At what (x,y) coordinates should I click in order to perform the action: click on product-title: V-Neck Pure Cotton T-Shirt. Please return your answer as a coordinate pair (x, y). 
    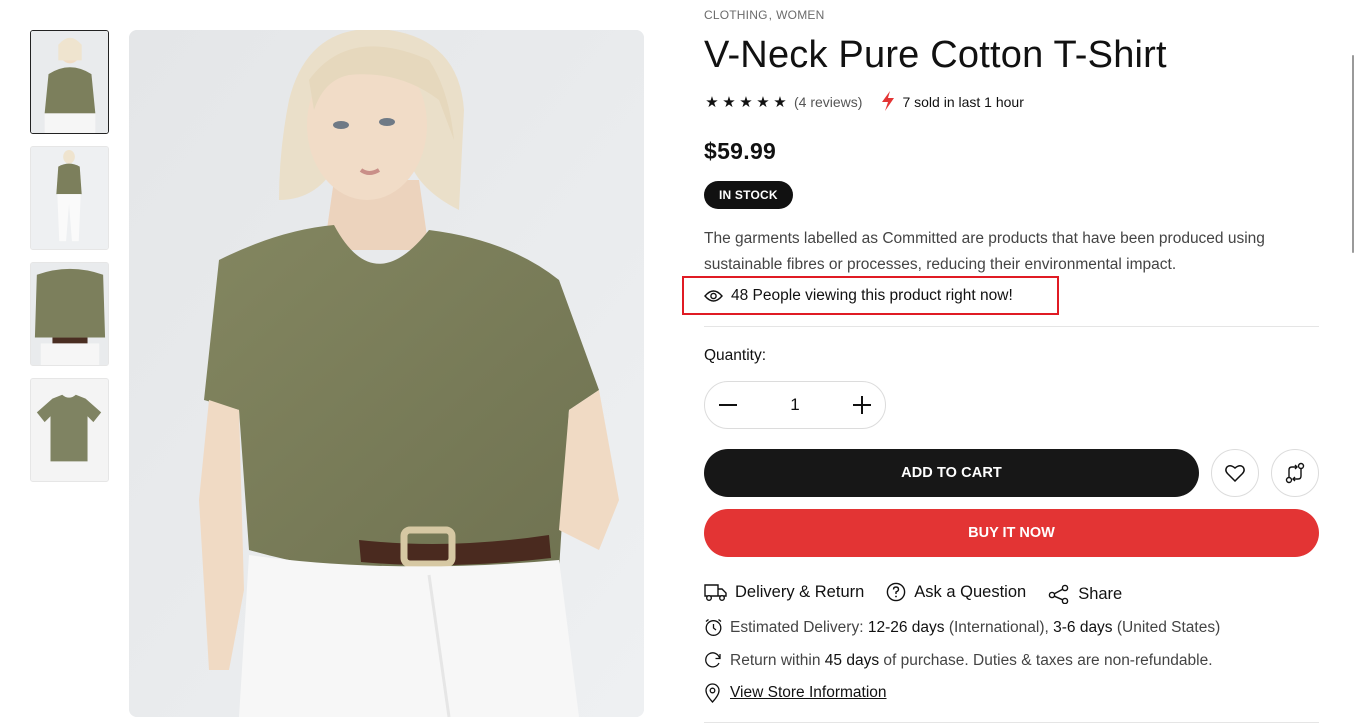
    Looking at the image, I should click on (935, 55).